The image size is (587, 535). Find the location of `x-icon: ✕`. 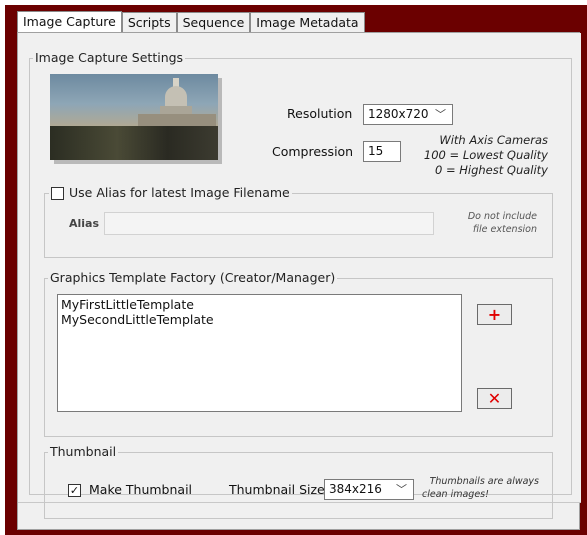

x-icon: ✕ is located at coordinates (494, 398).